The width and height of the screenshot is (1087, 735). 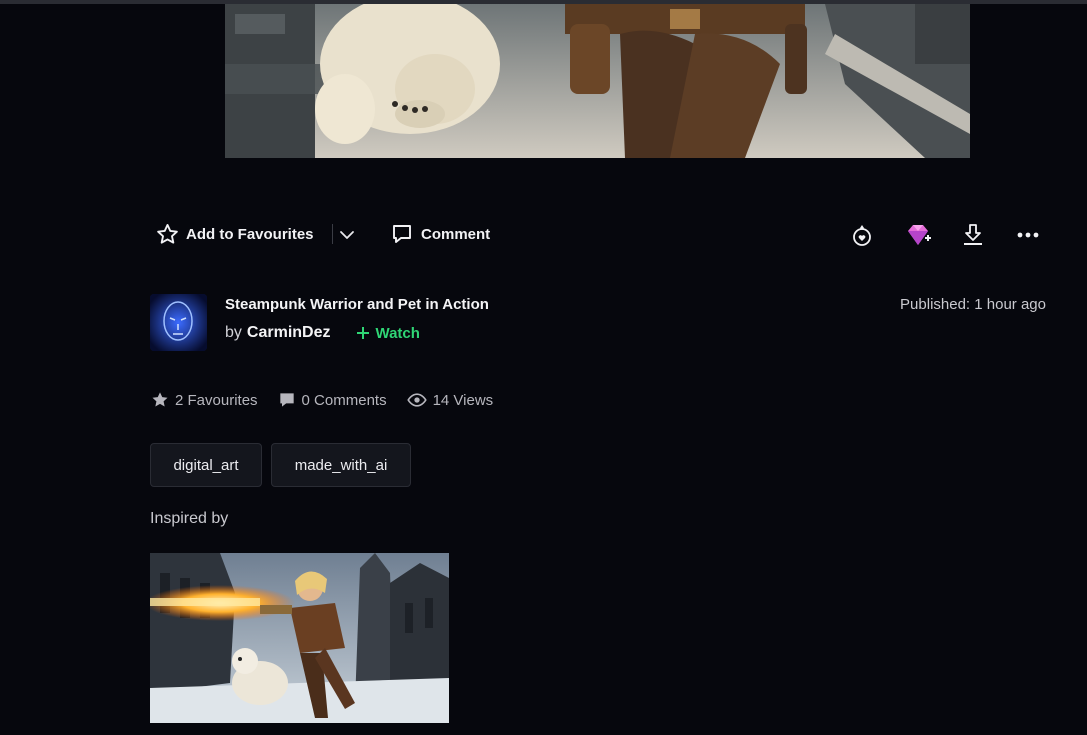 What do you see at coordinates (341, 465) in the screenshot?
I see `tag-chip: made_with_ai` at bounding box center [341, 465].